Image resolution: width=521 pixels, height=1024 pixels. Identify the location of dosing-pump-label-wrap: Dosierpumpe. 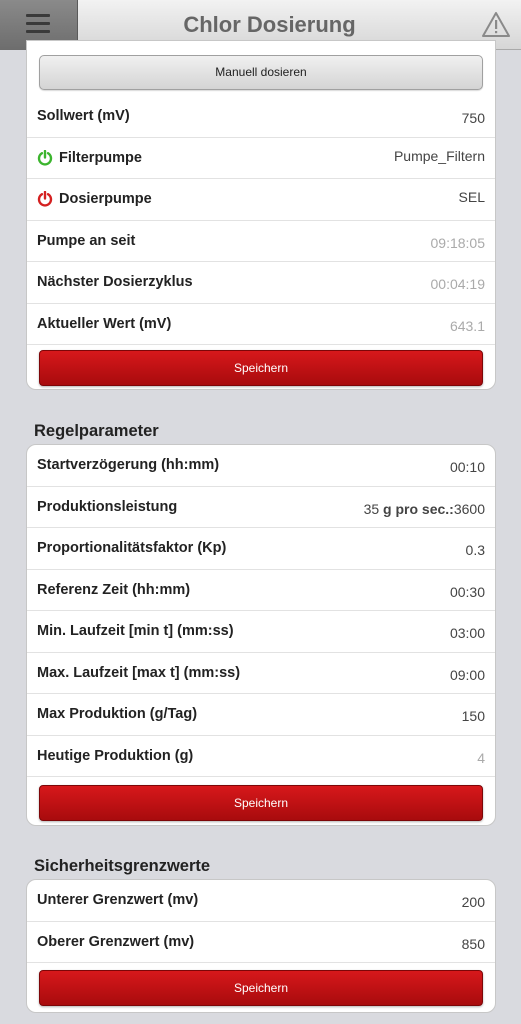
(94, 199).